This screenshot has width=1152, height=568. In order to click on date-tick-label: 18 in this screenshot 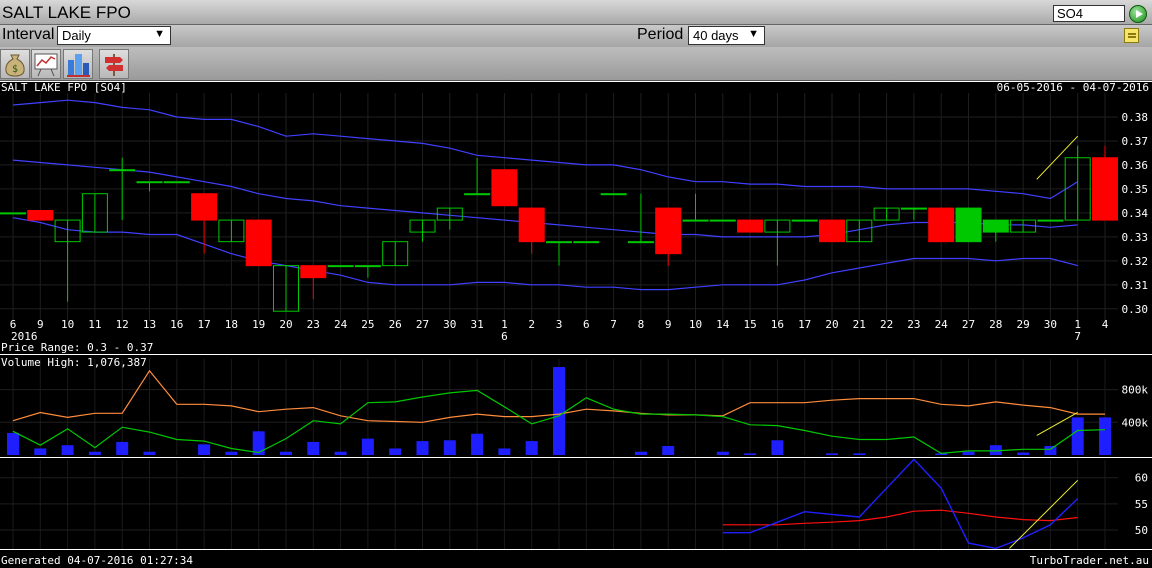, I will do `click(231, 324)`.